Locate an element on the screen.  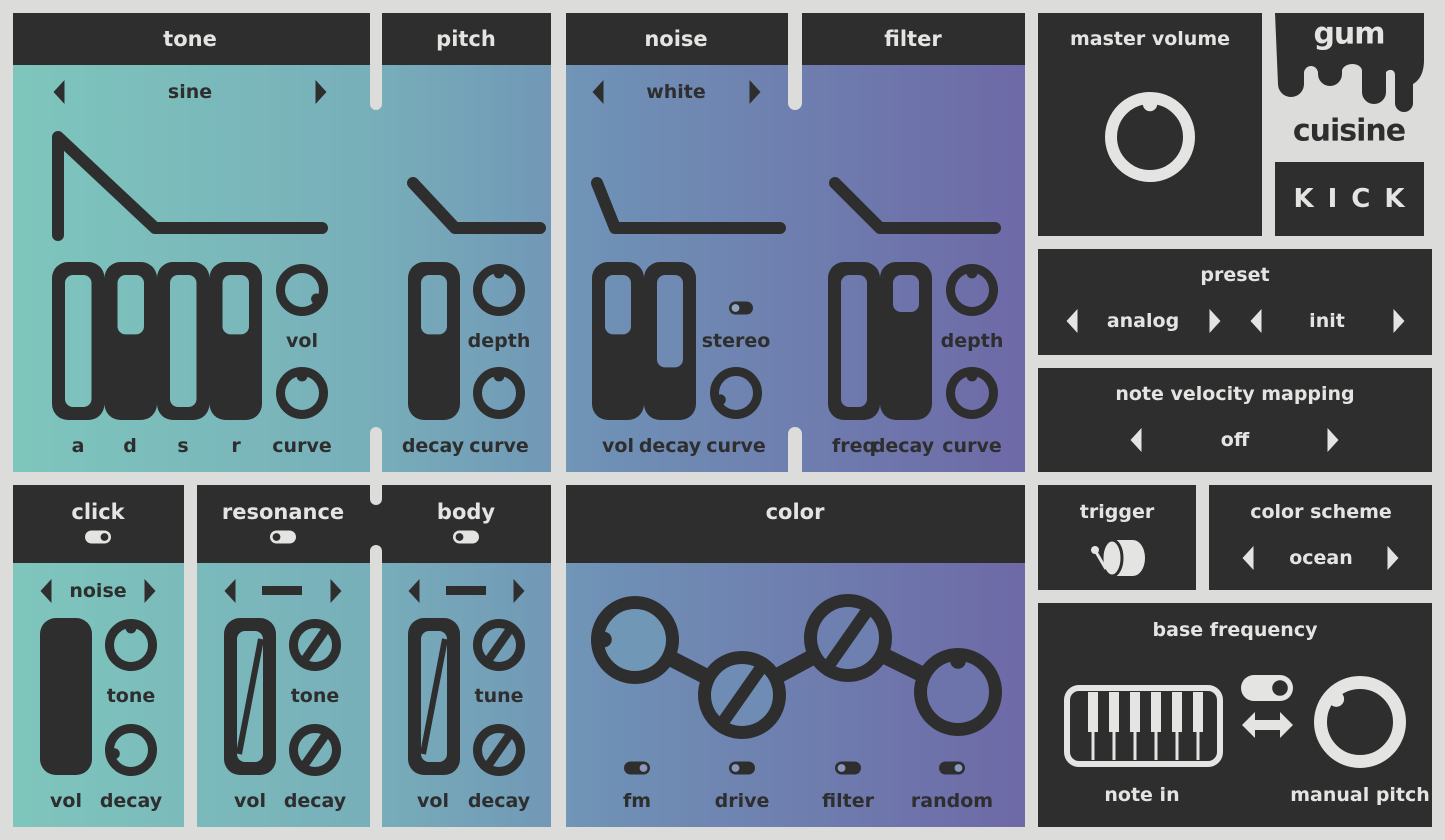
note-in-label: note in is located at coordinates (1142, 795).